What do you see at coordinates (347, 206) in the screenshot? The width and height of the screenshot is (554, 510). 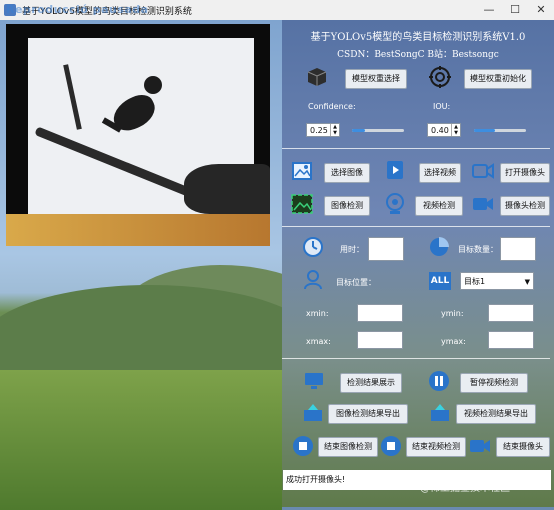 I see `detect-image-button: 图像检测` at bounding box center [347, 206].